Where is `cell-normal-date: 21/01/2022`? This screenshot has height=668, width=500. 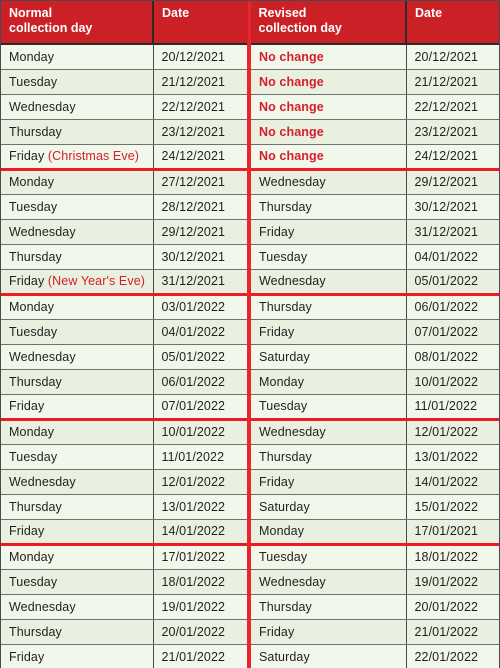 cell-normal-date: 21/01/2022 is located at coordinates (201, 656).